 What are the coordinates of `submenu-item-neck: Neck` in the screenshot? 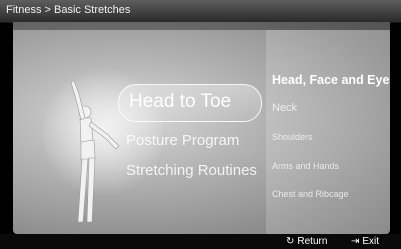 It's located at (284, 108).